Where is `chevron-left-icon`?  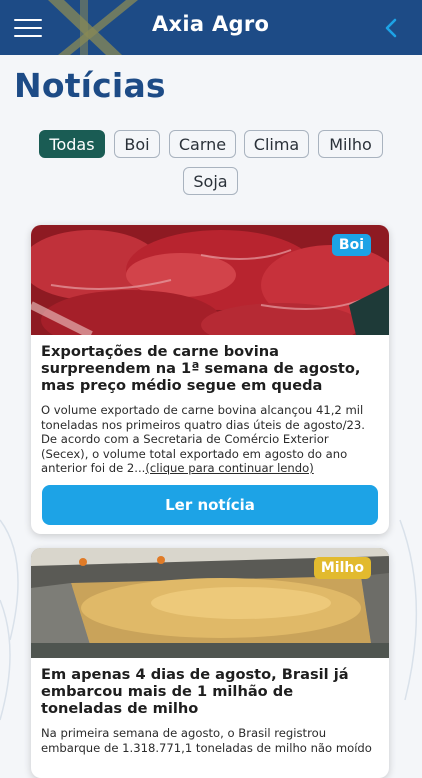 chevron-left-icon is located at coordinates (391, 28).